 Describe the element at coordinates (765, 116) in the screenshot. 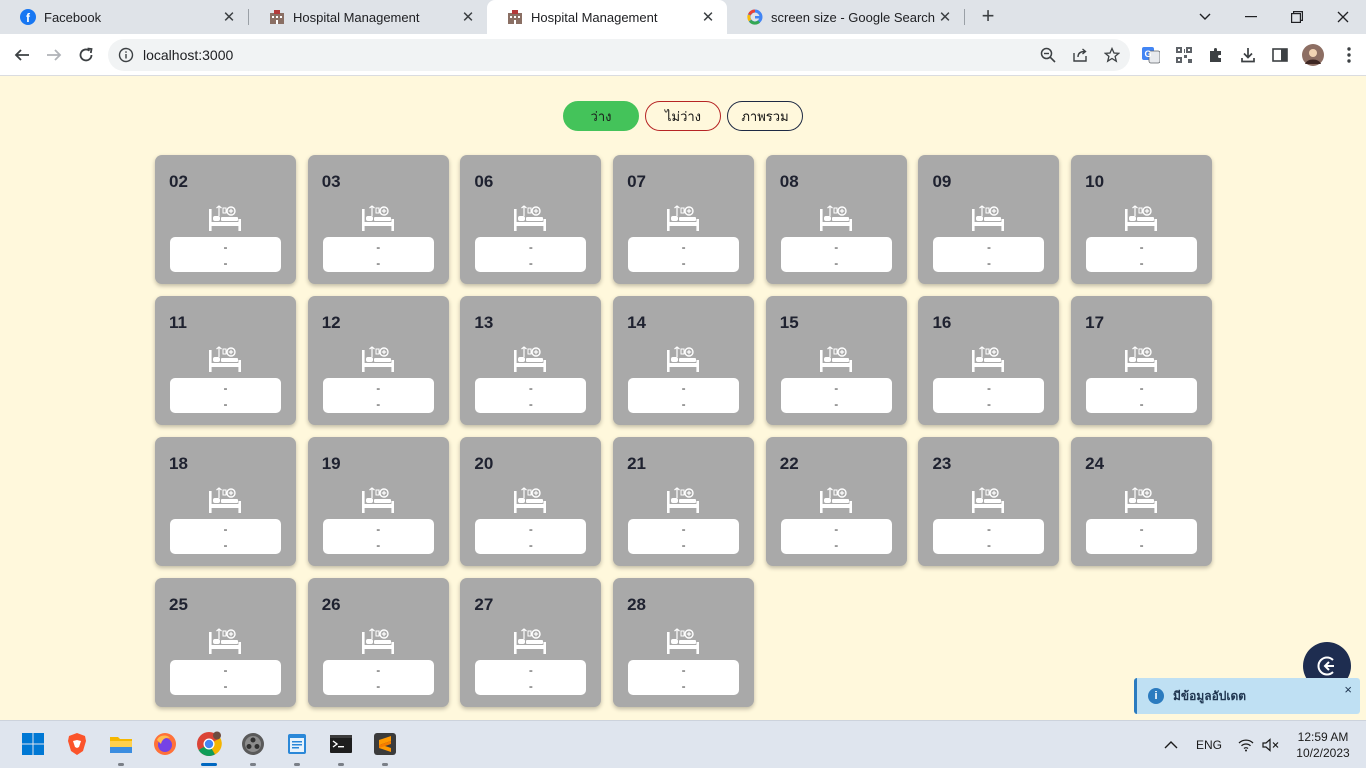

I see `filter-overview-button: ภาพรวม` at that location.